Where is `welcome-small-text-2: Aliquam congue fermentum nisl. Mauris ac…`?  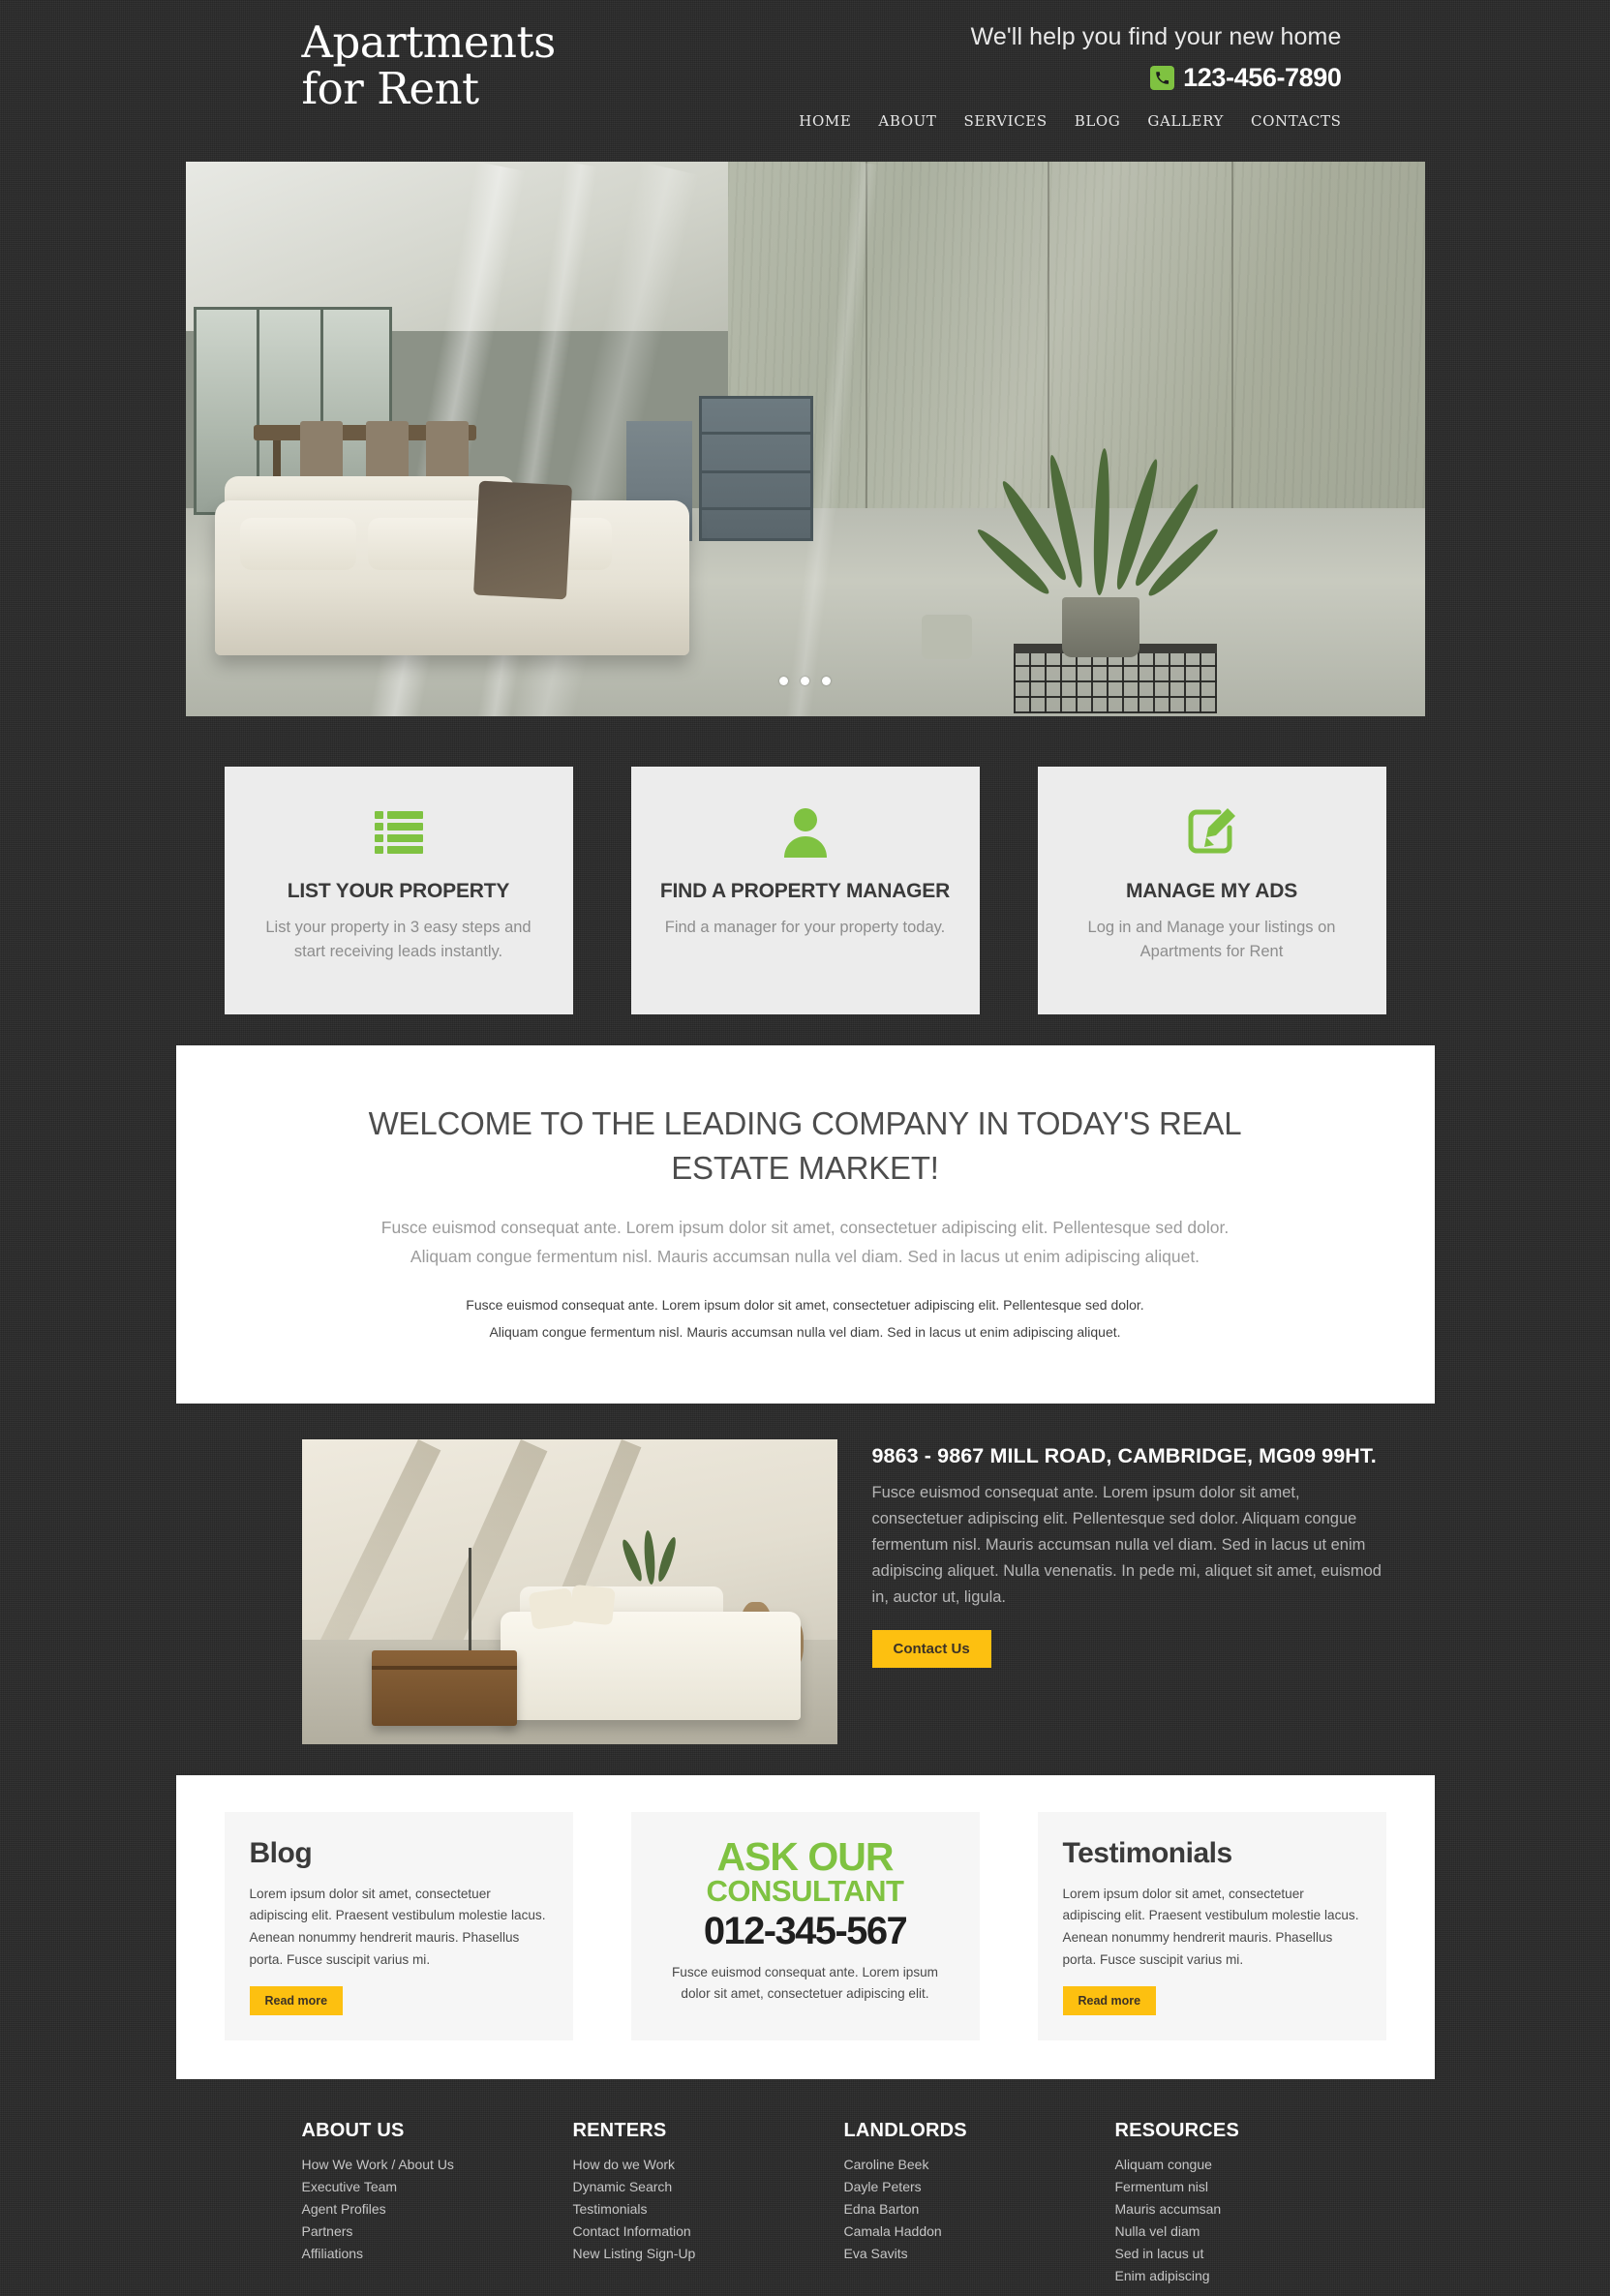
welcome-small-text-2: Aliquam congue fermentum nisl. Mauris ac… is located at coordinates (805, 1332).